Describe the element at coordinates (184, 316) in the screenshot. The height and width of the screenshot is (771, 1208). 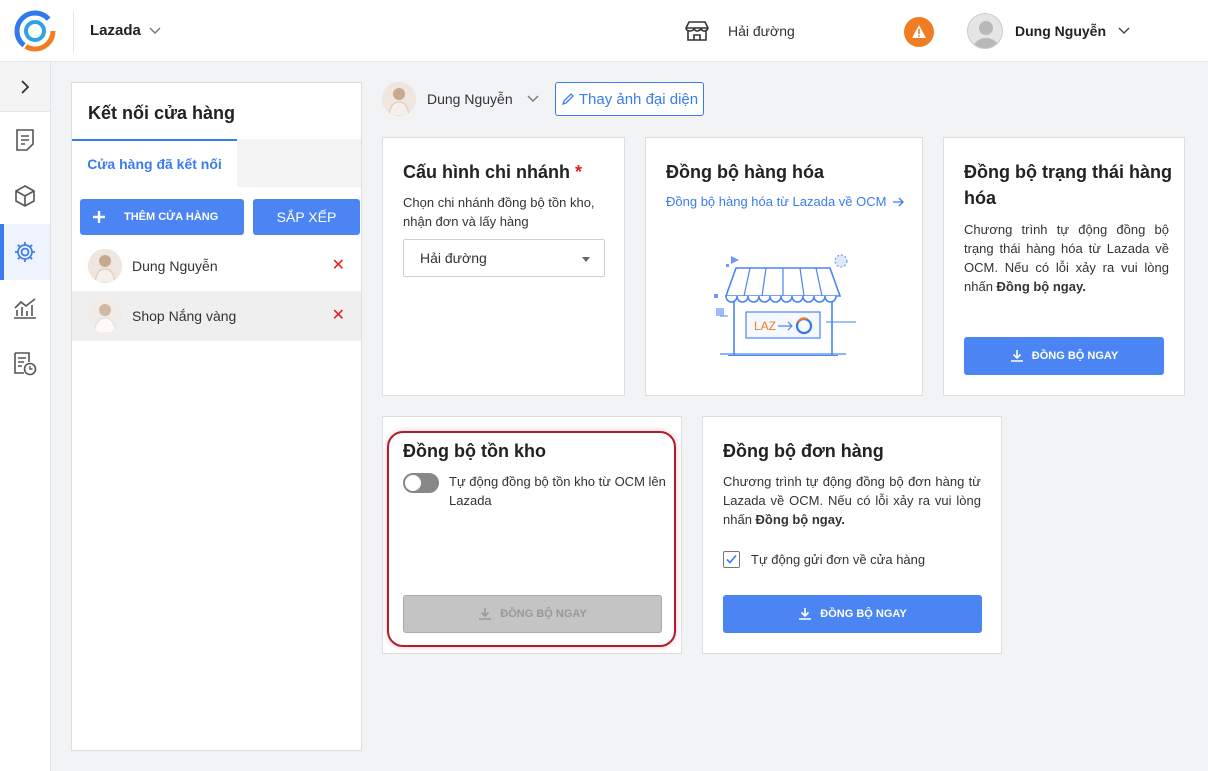
I see `shop-name: Shop Nắng vàng` at that location.